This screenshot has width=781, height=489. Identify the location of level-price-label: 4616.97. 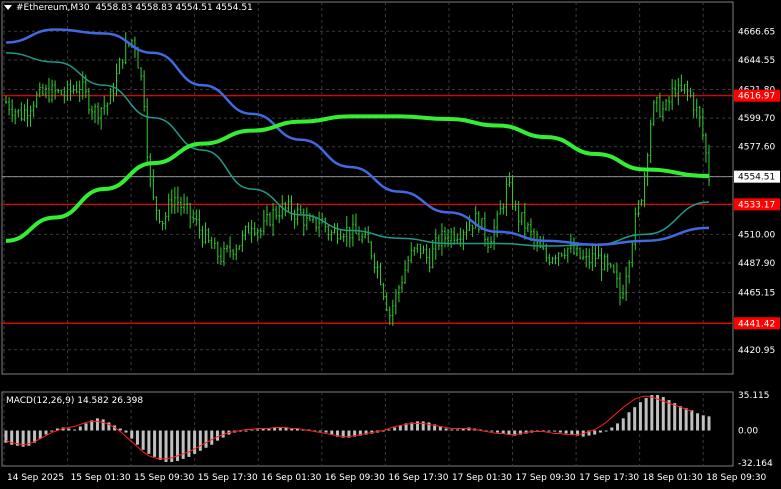
(756, 97).